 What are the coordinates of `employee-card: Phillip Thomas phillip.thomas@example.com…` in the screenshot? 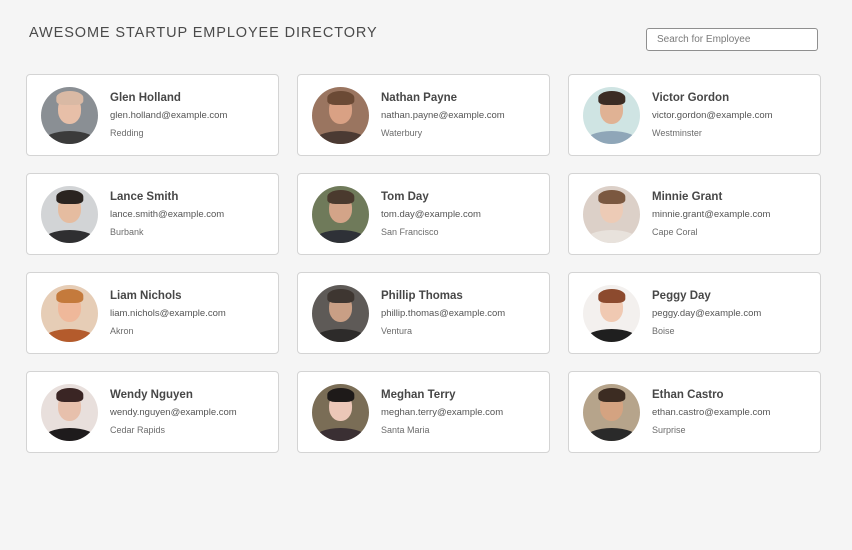 It's located at (423, 313).